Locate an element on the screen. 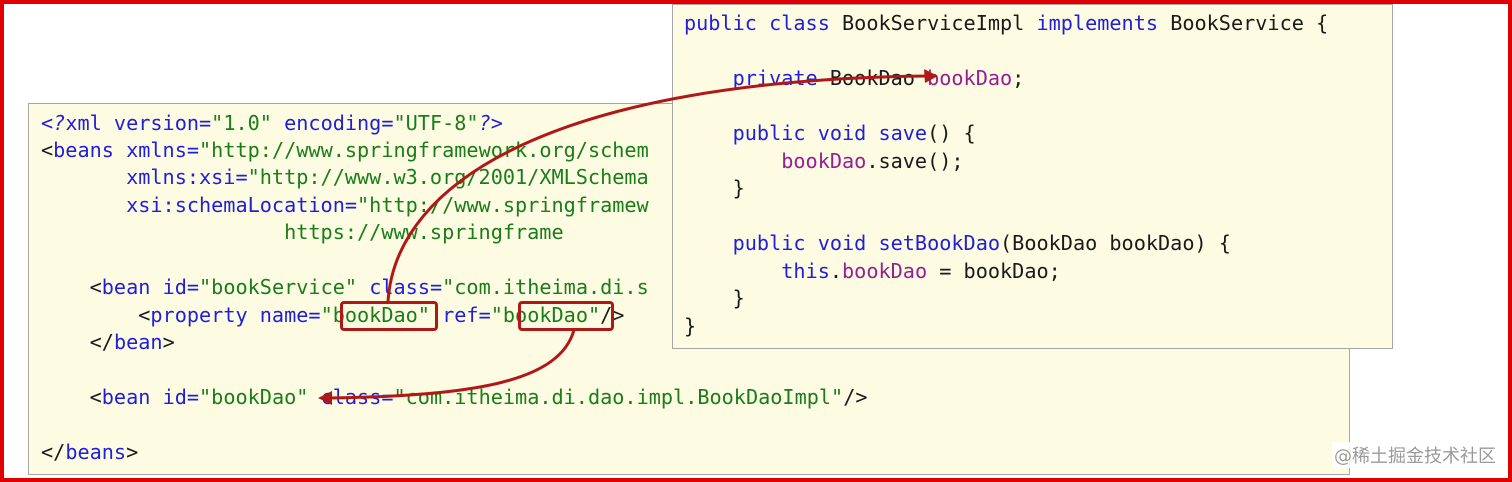  ref-to-bean-arrow is located at coordinates (452, 364).